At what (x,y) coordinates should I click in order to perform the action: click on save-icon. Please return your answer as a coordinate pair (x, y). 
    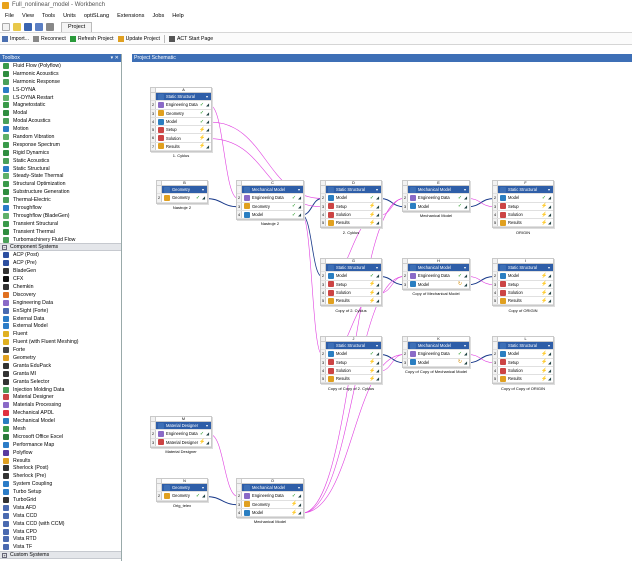
    Looking at the image, I should click on (28, 26).